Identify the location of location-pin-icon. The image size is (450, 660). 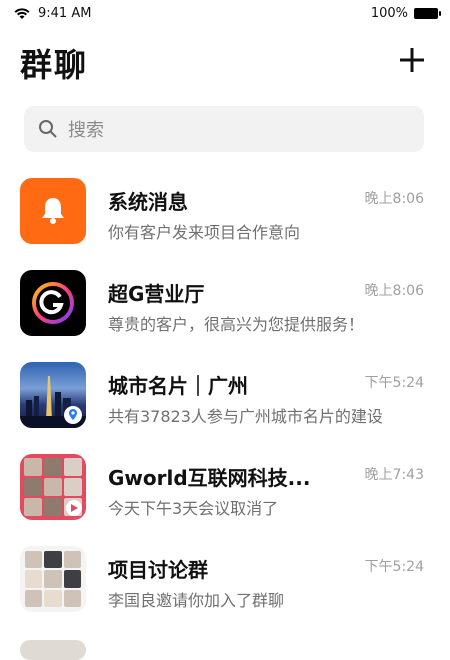
(73, 415).